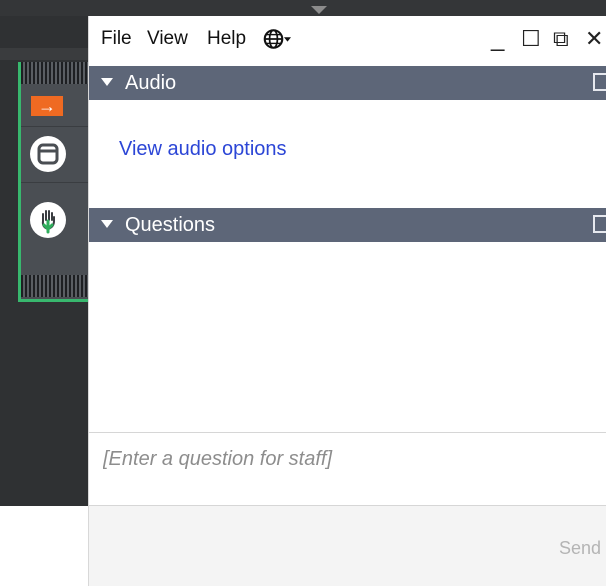 The image size is (606, 586). I want to click on control-panel: →, so click(53, 182).